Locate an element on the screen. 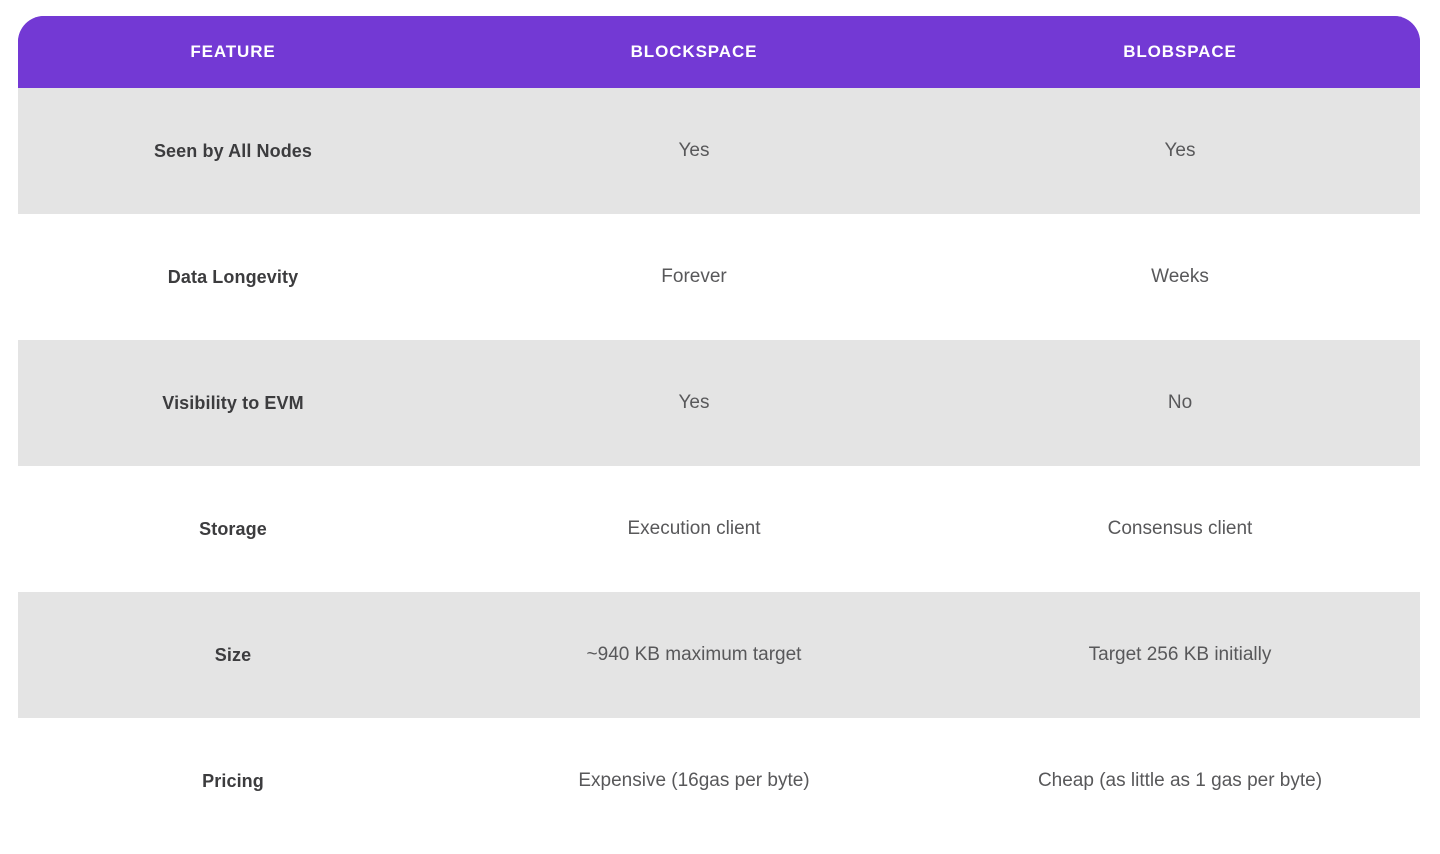  table-header: FEATURE BLOCKSPACE BLOBSPACE is located at coordinates (719, 52).